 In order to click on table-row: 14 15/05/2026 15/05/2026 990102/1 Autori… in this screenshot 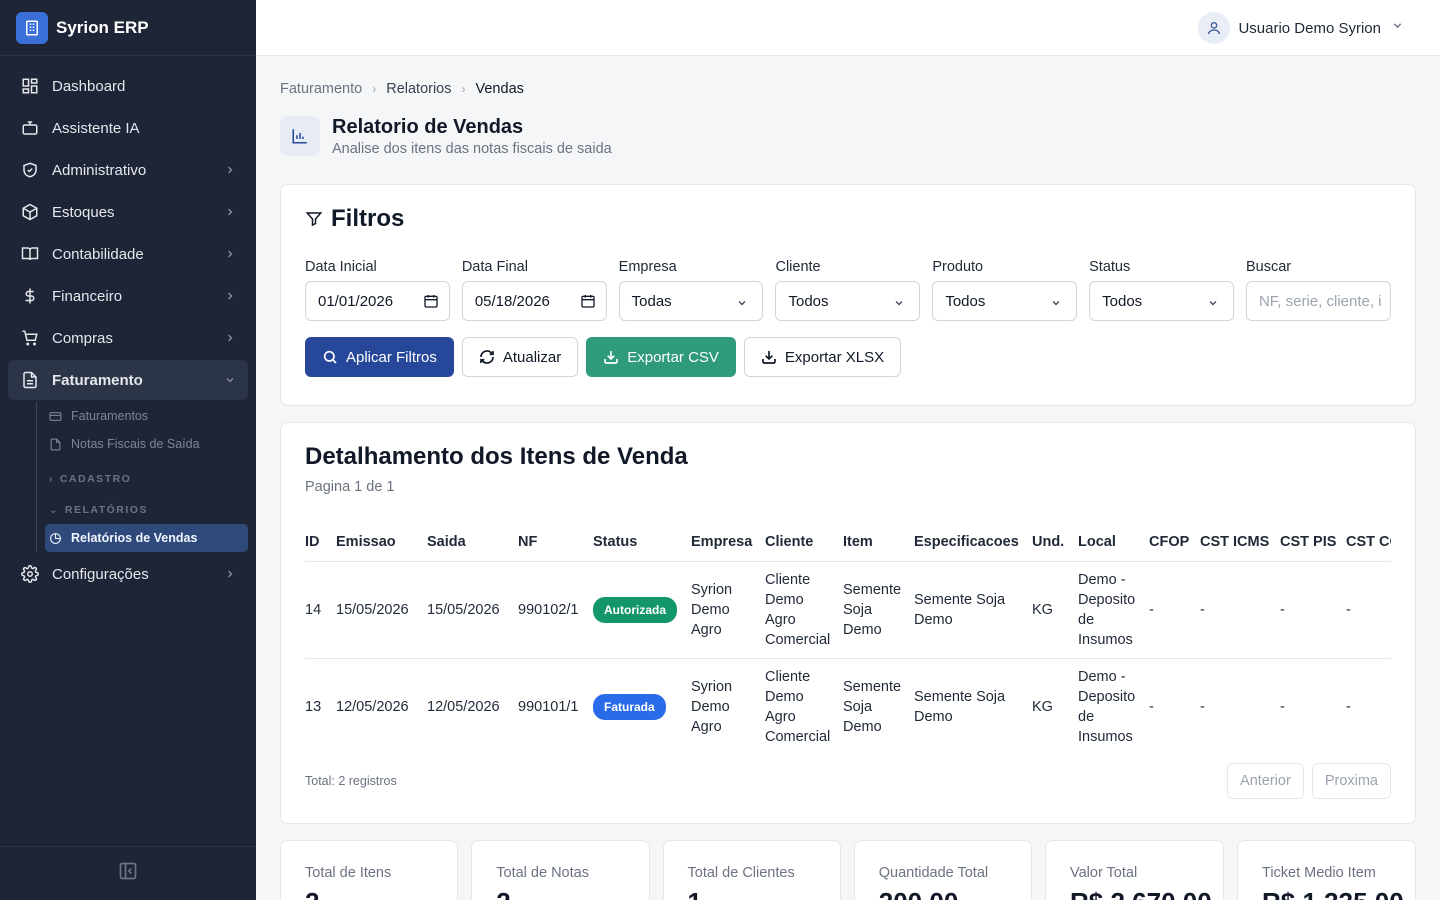, I will do `click(848, 610)`.